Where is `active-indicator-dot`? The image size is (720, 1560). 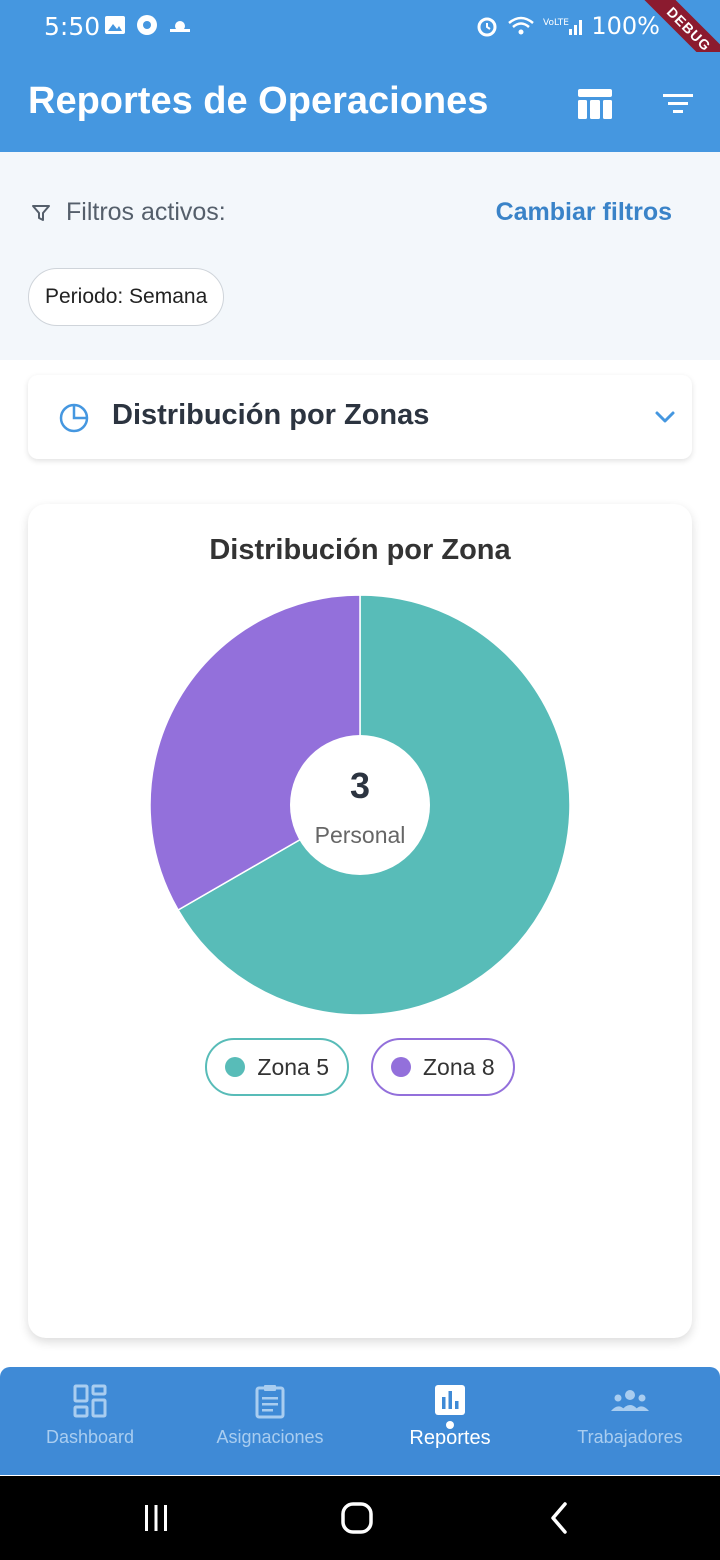 active-indicator-dot is located at coordinates (450, 1425).